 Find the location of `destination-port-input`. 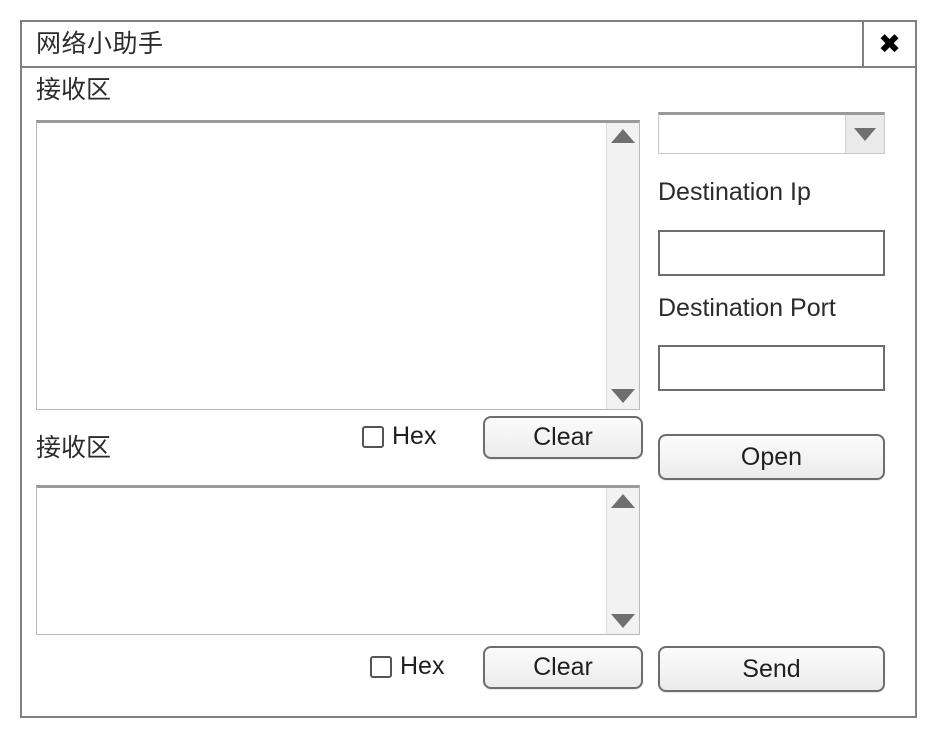

destination-port-input is located at coordinates (771, 368).